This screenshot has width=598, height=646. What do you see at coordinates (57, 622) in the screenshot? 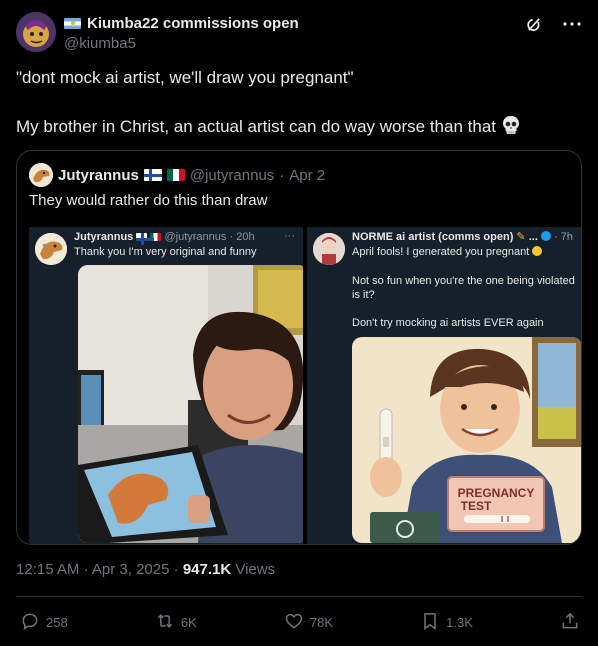
I see `reply-count: 258` at bounding box center [57, 622].